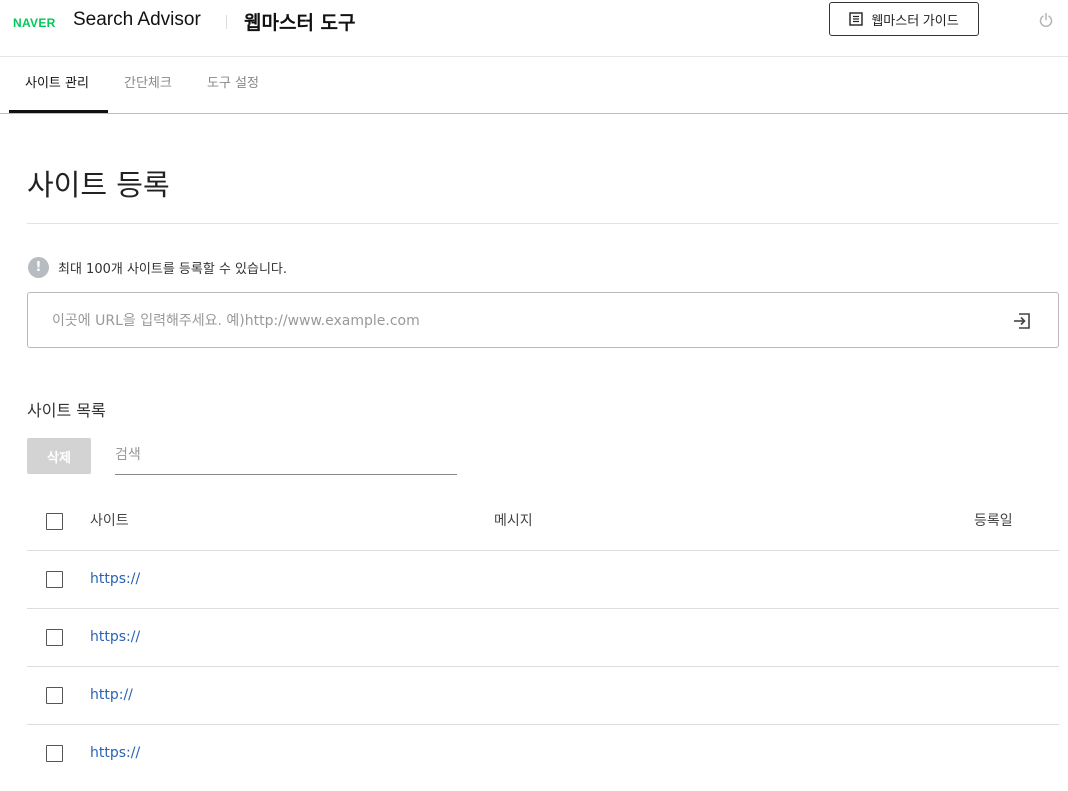  What do you see at coordinates (34, 23) in the screenshot?
I see `naver-logo: NAVER` at bounding box center [34, 23].